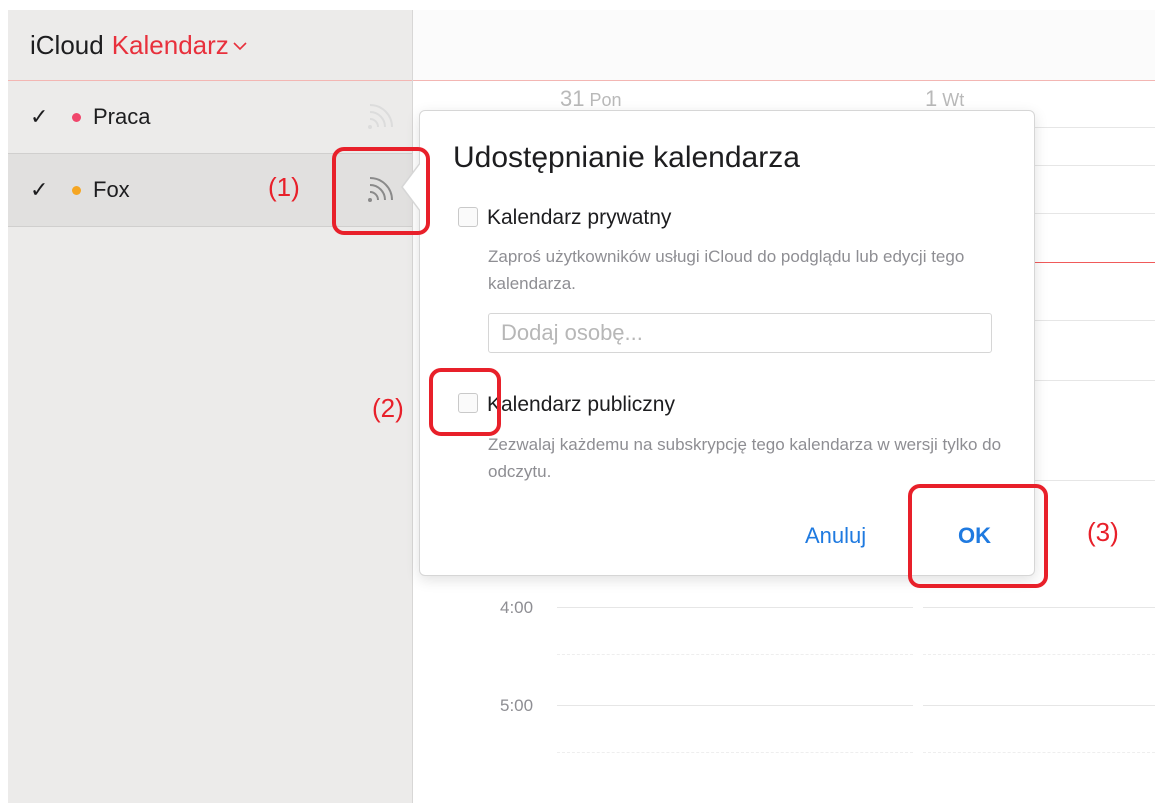 Image resolution: width=1155 pixels, height=803 pixels. Describe the element at coordinates (1103, 532) in the screenshot. I see `annotation-label: (3)` at that location.